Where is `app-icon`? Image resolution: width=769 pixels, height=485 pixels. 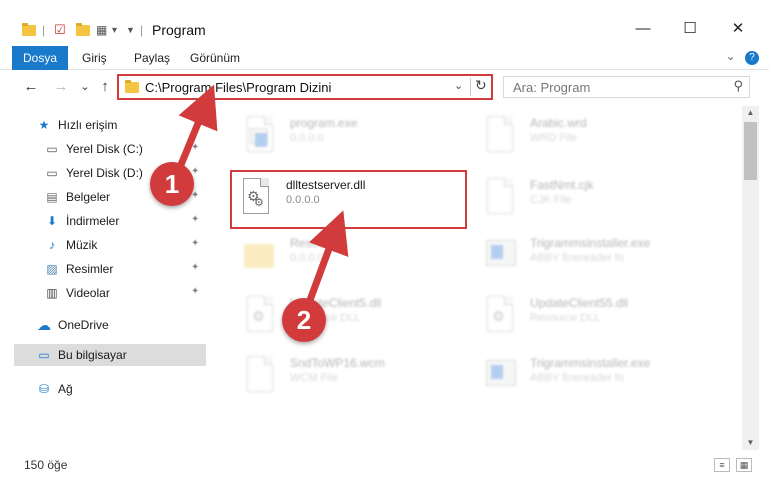 app-icon is located at coordinates (499, 375).